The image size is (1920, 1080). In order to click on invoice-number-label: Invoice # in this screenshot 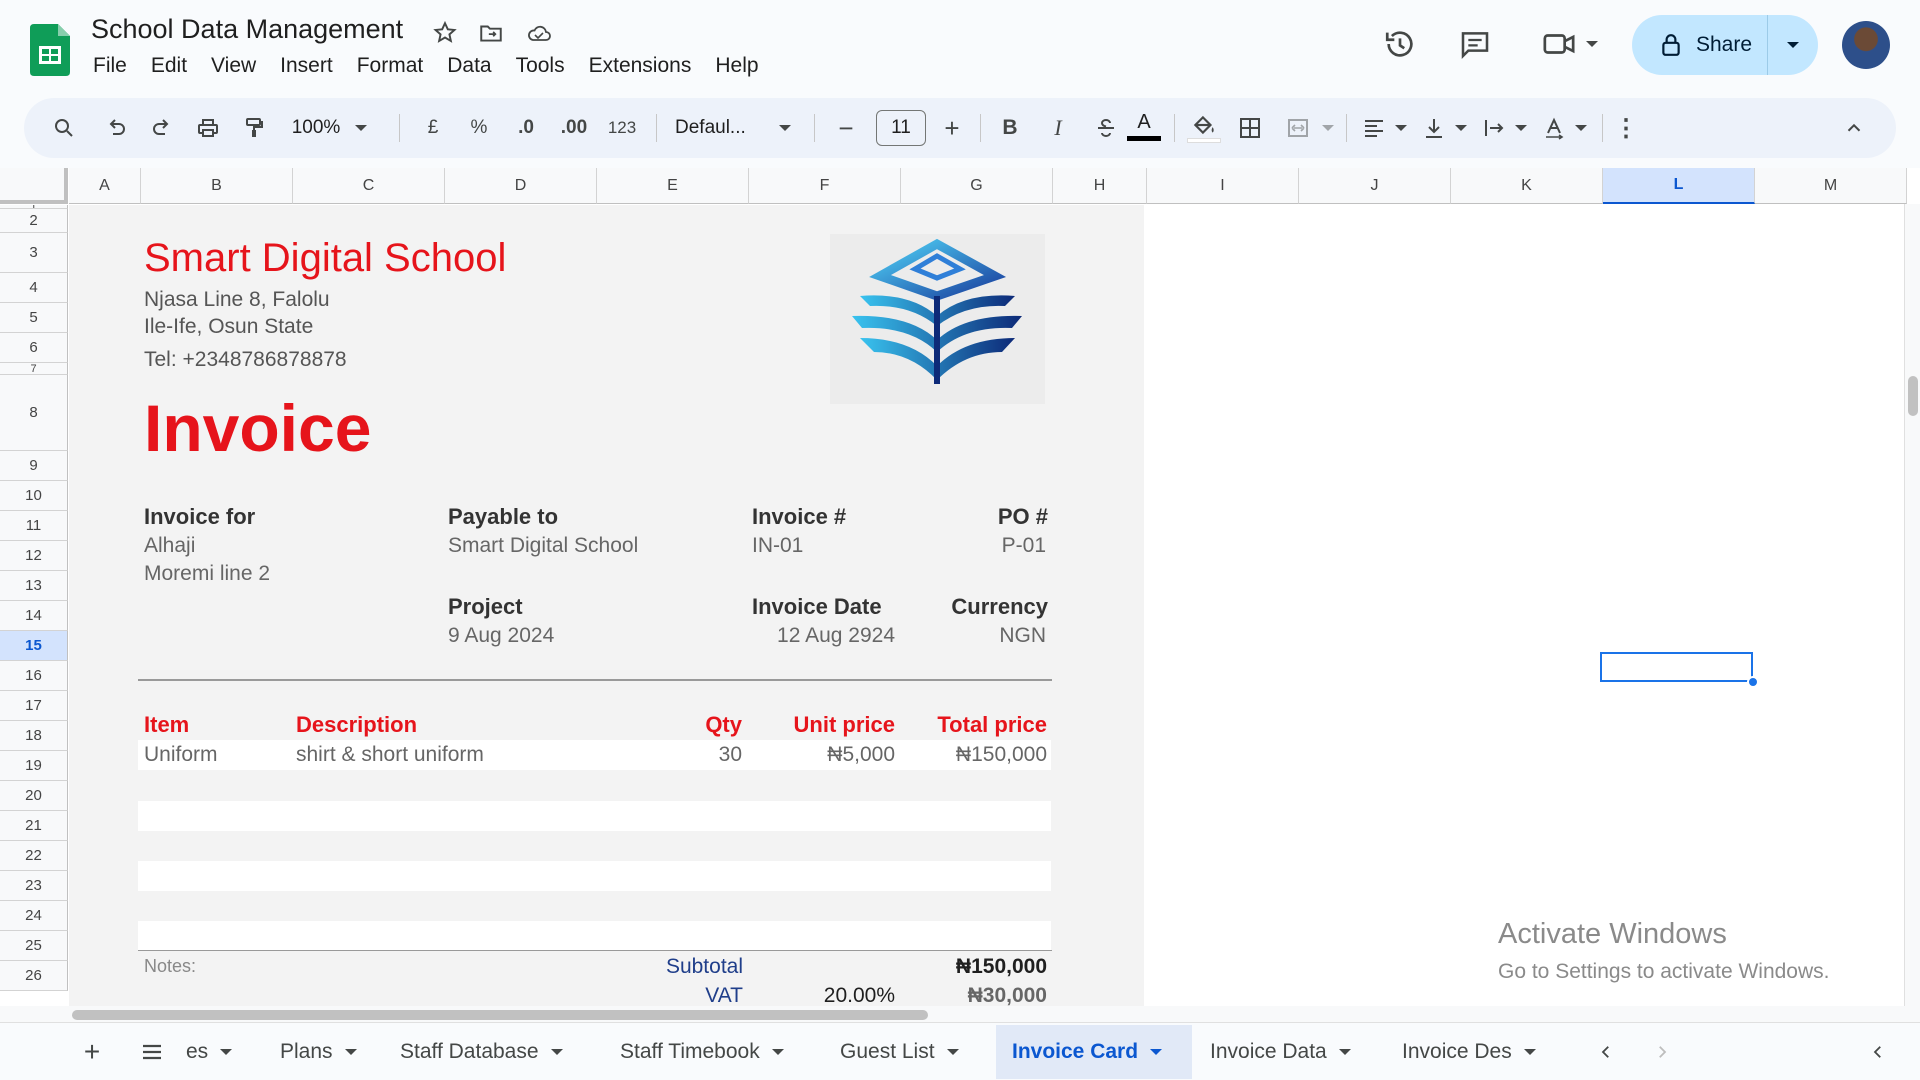, I will do `click(799, 517)`.